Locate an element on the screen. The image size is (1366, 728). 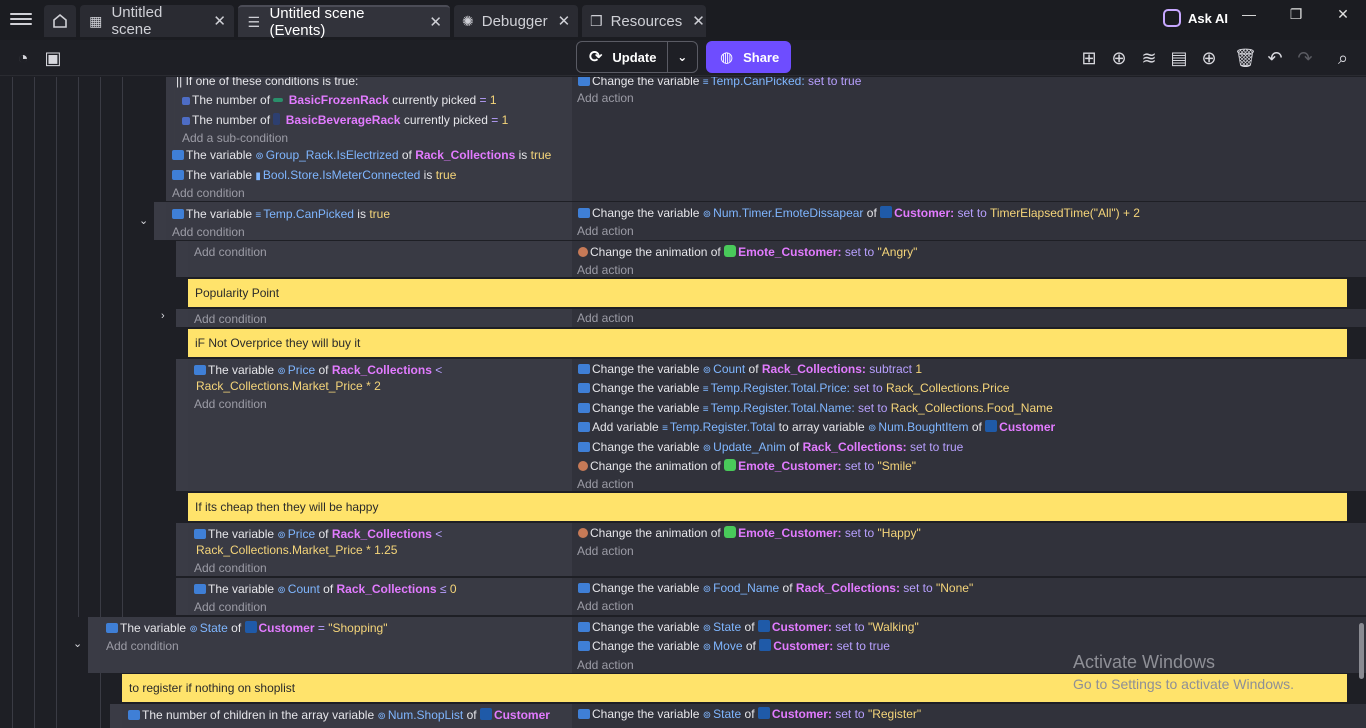
comment-not-overprice: iF Not Overprice they will buy it is located at coordinates (767, 343).